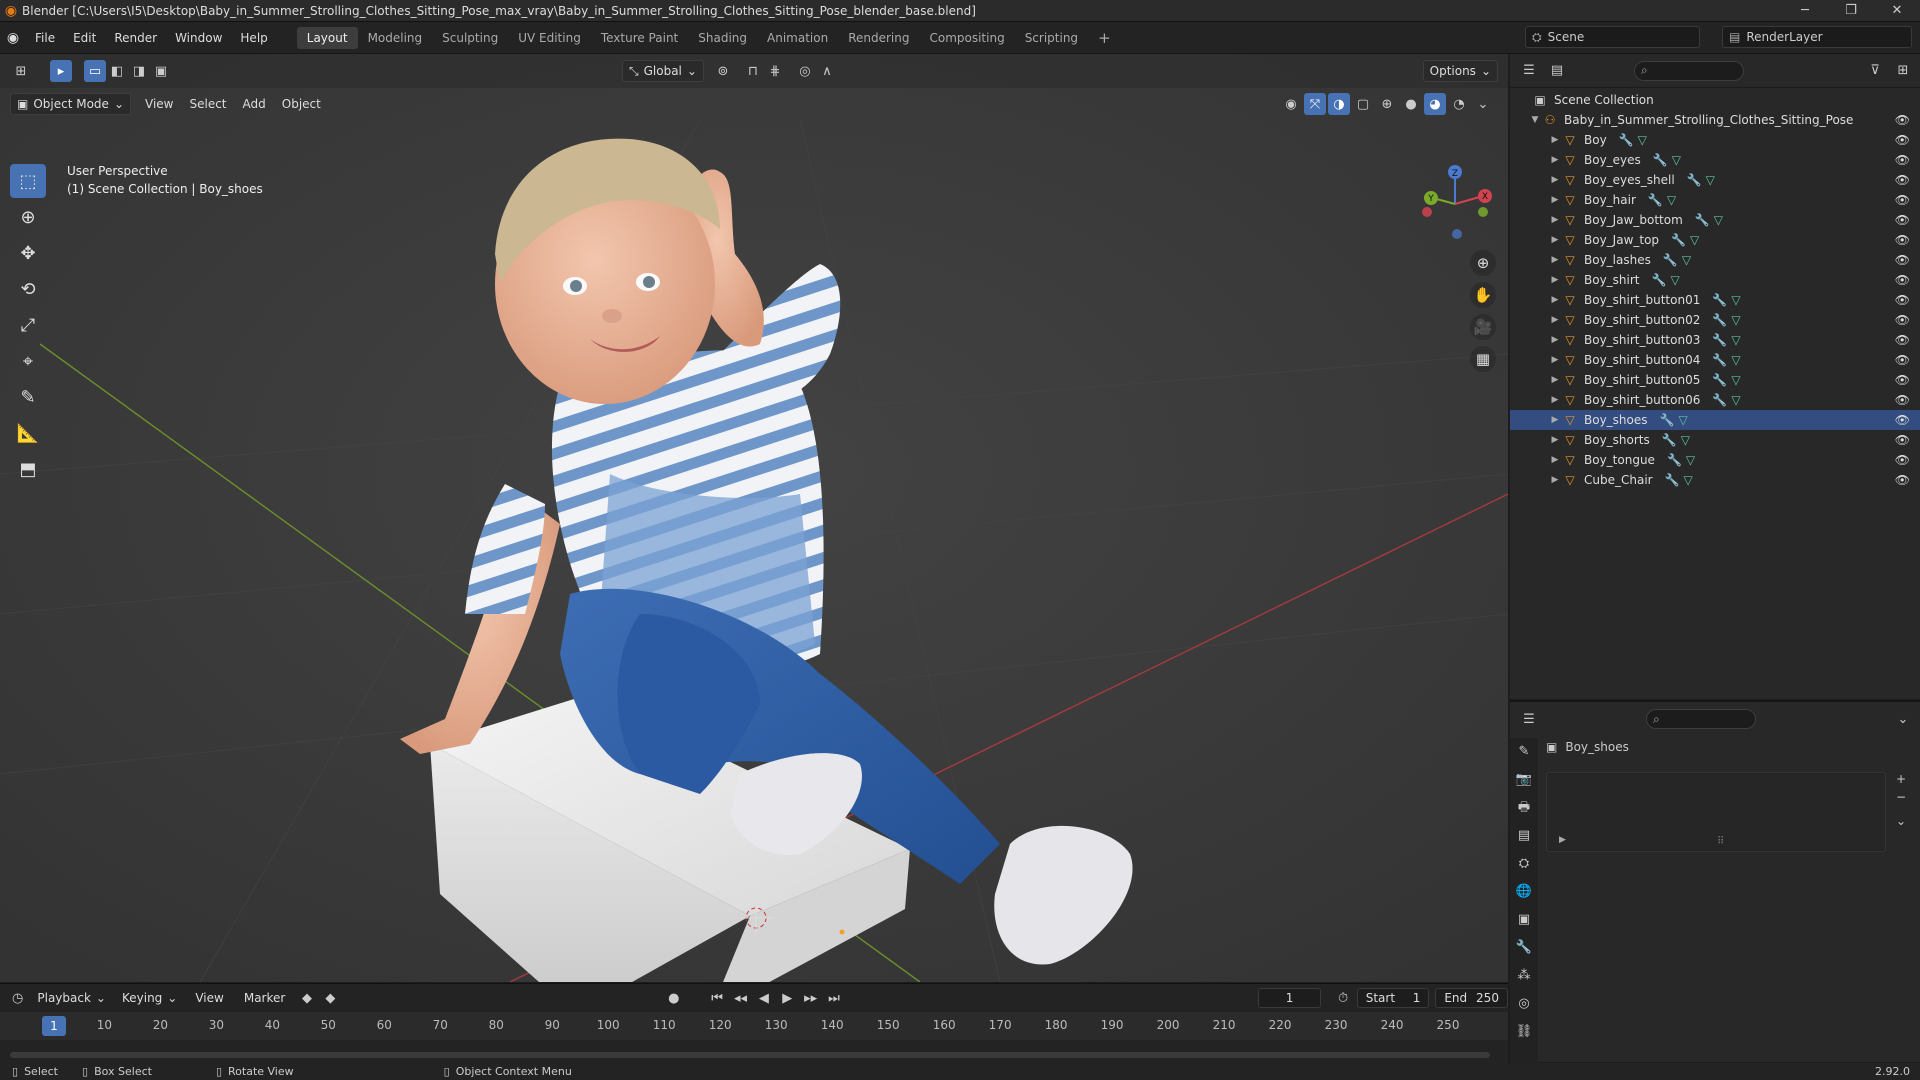 Image resolution: width=1920 pixels, height=1080 pixels. Describe the element at coordinates (797, 38) in the screenshot. I see `tab-animation: Animation` at that location.